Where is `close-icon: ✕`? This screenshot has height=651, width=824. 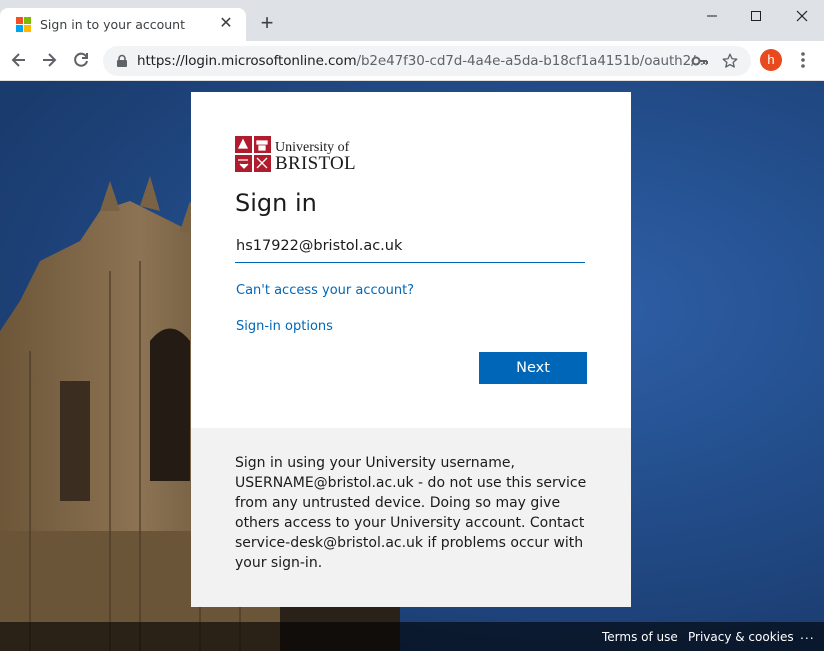 close-icon: ✕ is located at coordinates (226, 24).